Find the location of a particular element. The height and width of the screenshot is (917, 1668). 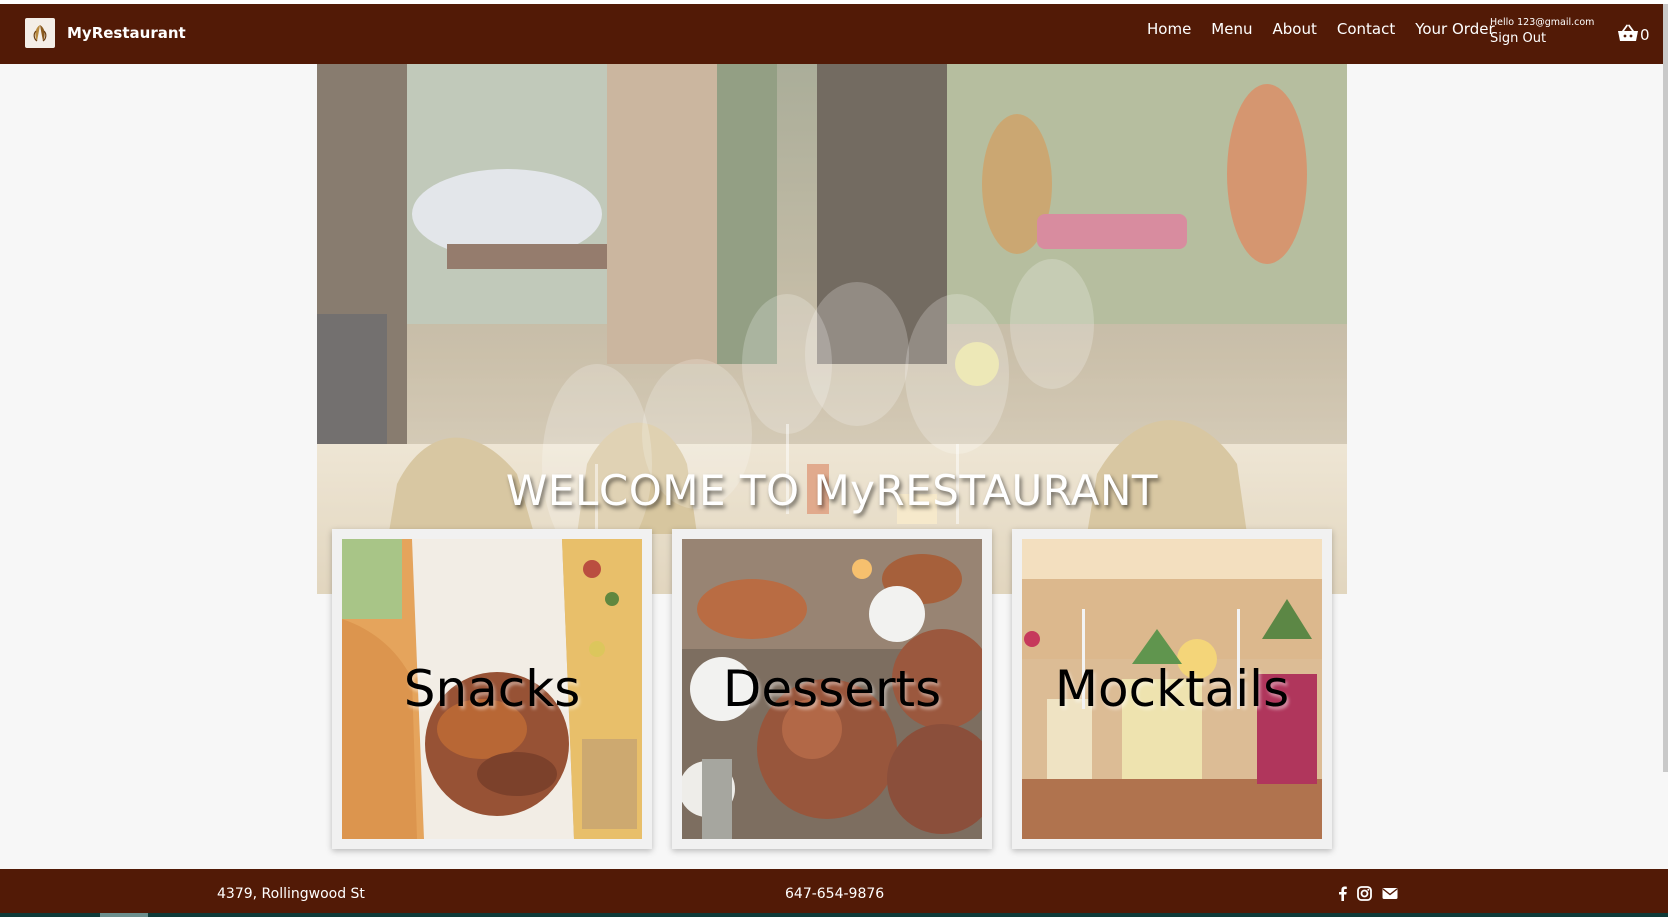

category-card-mocktails: Mocktails is located at coordinates (1172, 689).